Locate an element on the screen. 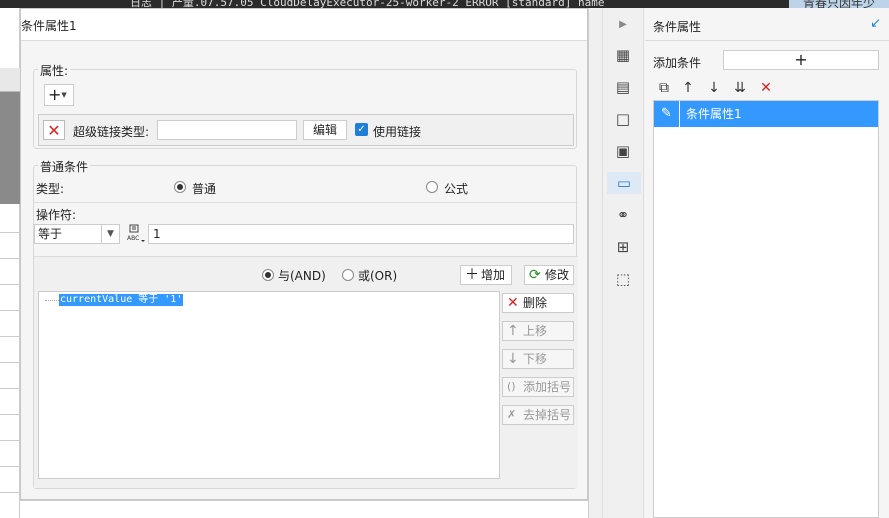 The image size is (889, 518). side-icon-strip: ▶ ▦ ▤ □ ▣ ▭ ⚭ ⊞ ⬚ is located at coordinates (623, 263).